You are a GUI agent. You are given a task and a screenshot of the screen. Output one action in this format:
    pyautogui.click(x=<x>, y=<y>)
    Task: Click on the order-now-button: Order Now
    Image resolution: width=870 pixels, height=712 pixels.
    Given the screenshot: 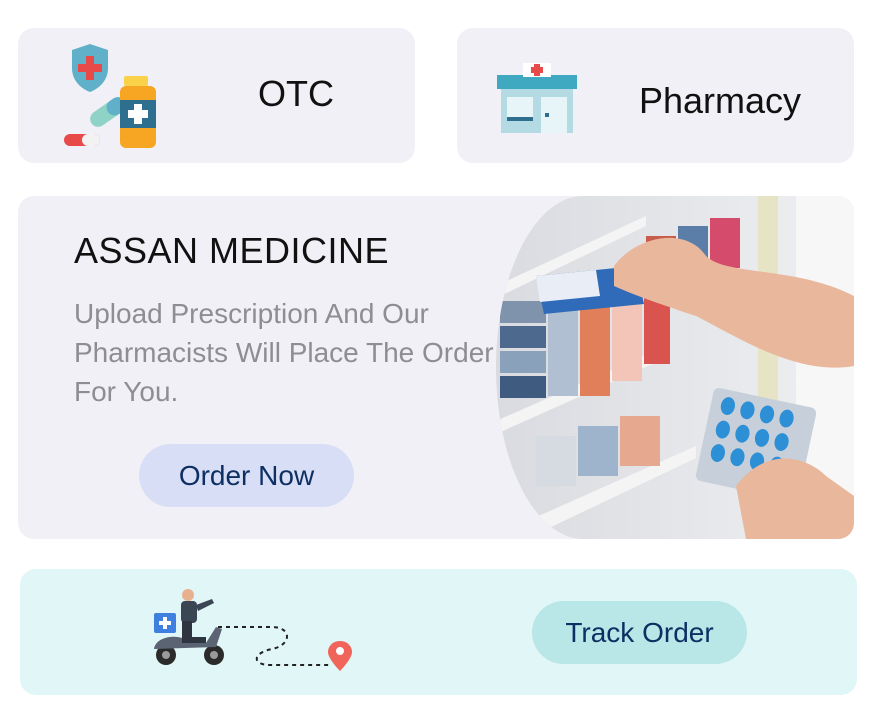 What is the action you would take?
    pyautogui.click(x=246, y=475)
    